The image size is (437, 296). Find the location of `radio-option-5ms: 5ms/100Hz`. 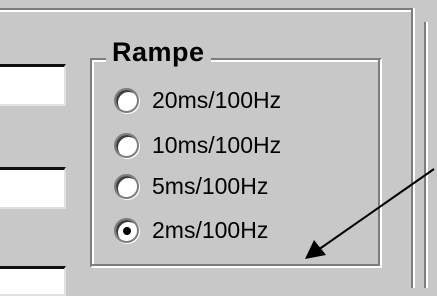

radio-option-5ms: 5ms/100Hz is located at coordinates (191, 186).